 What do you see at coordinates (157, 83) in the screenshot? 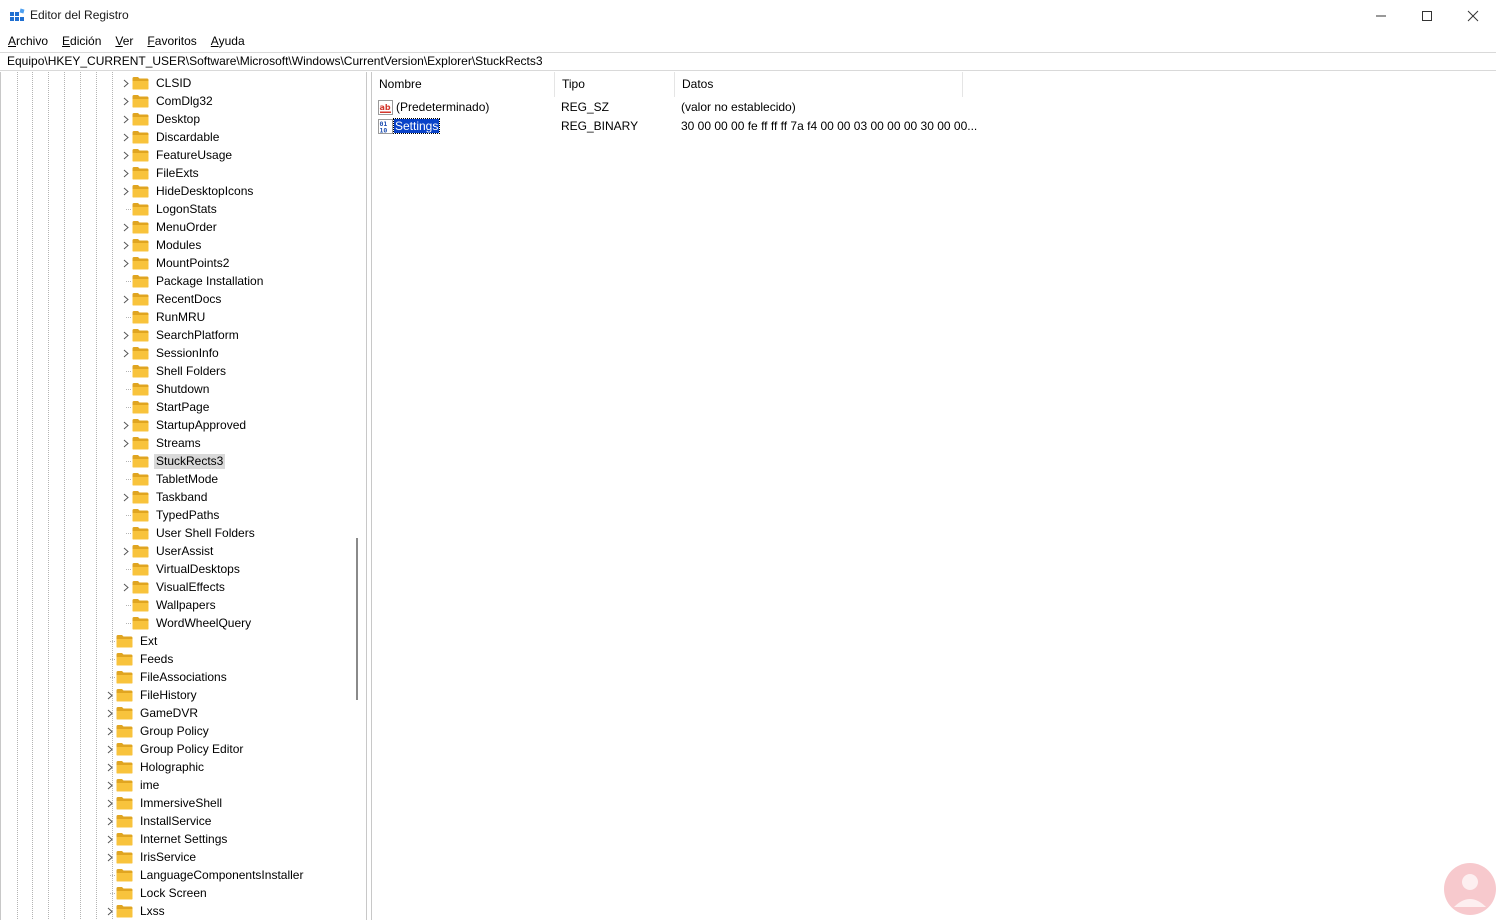
I see `tree-item: CLSID` at bounding box center [157, 83].